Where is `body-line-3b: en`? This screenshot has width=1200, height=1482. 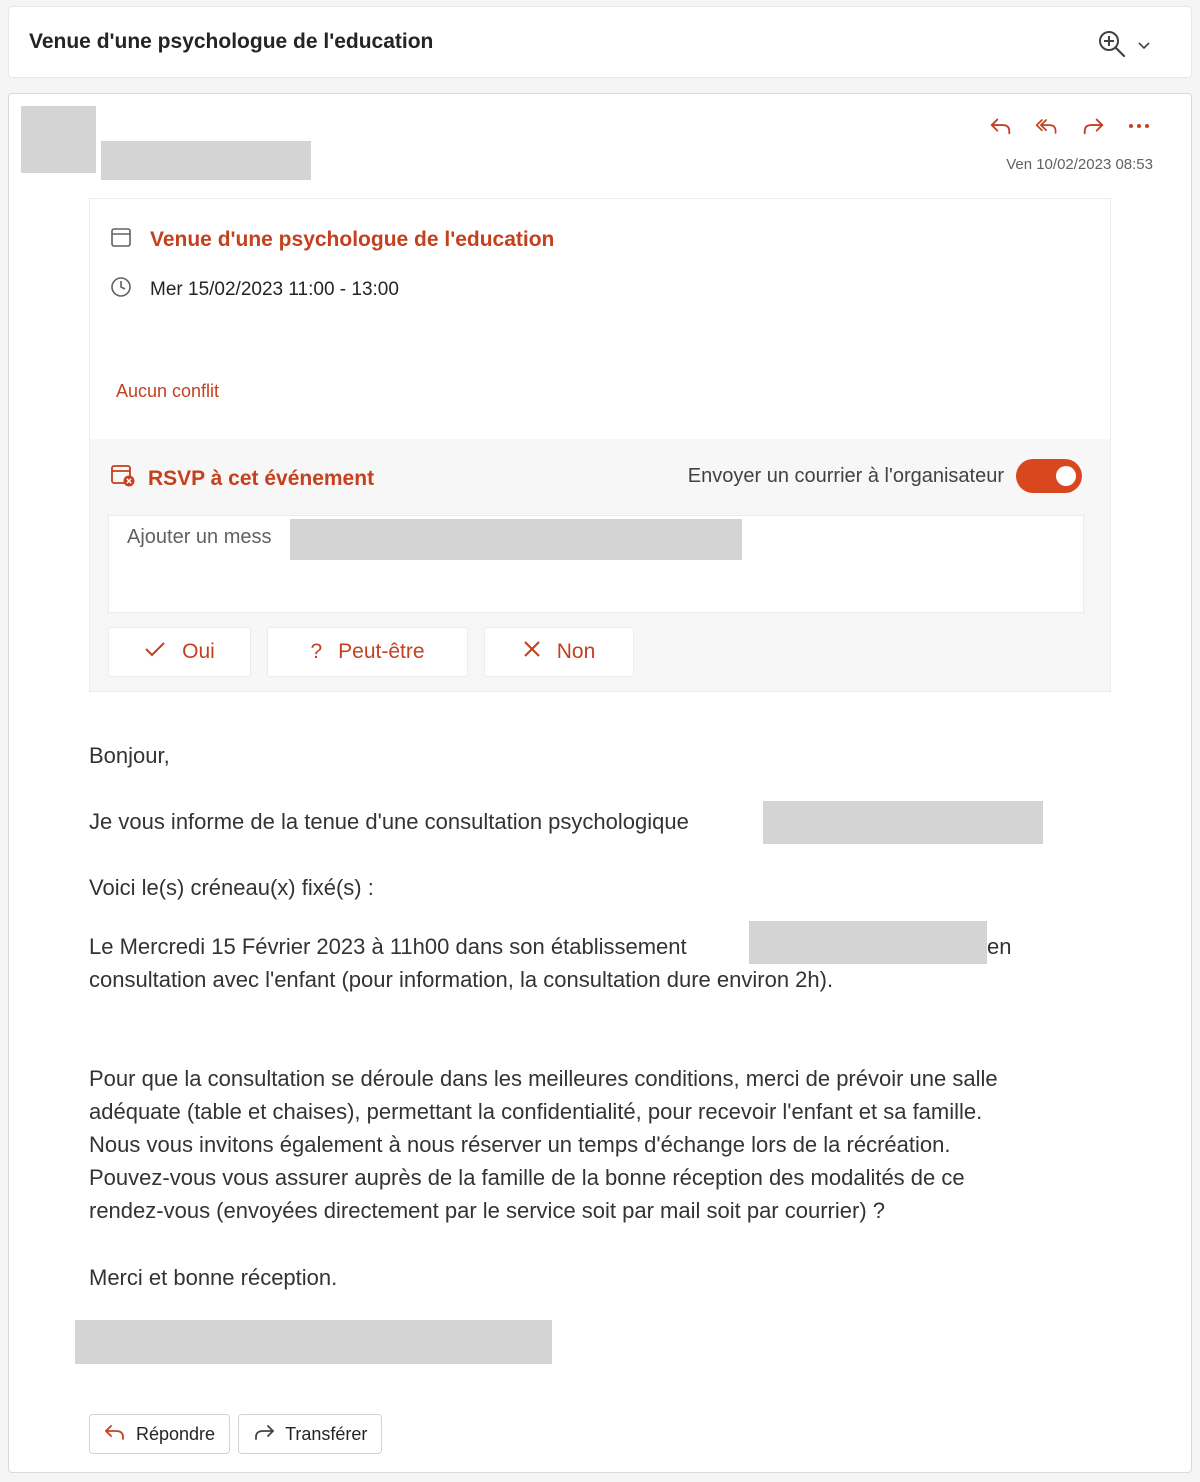 body-line-3b: en is located at coordinates (999, 946).